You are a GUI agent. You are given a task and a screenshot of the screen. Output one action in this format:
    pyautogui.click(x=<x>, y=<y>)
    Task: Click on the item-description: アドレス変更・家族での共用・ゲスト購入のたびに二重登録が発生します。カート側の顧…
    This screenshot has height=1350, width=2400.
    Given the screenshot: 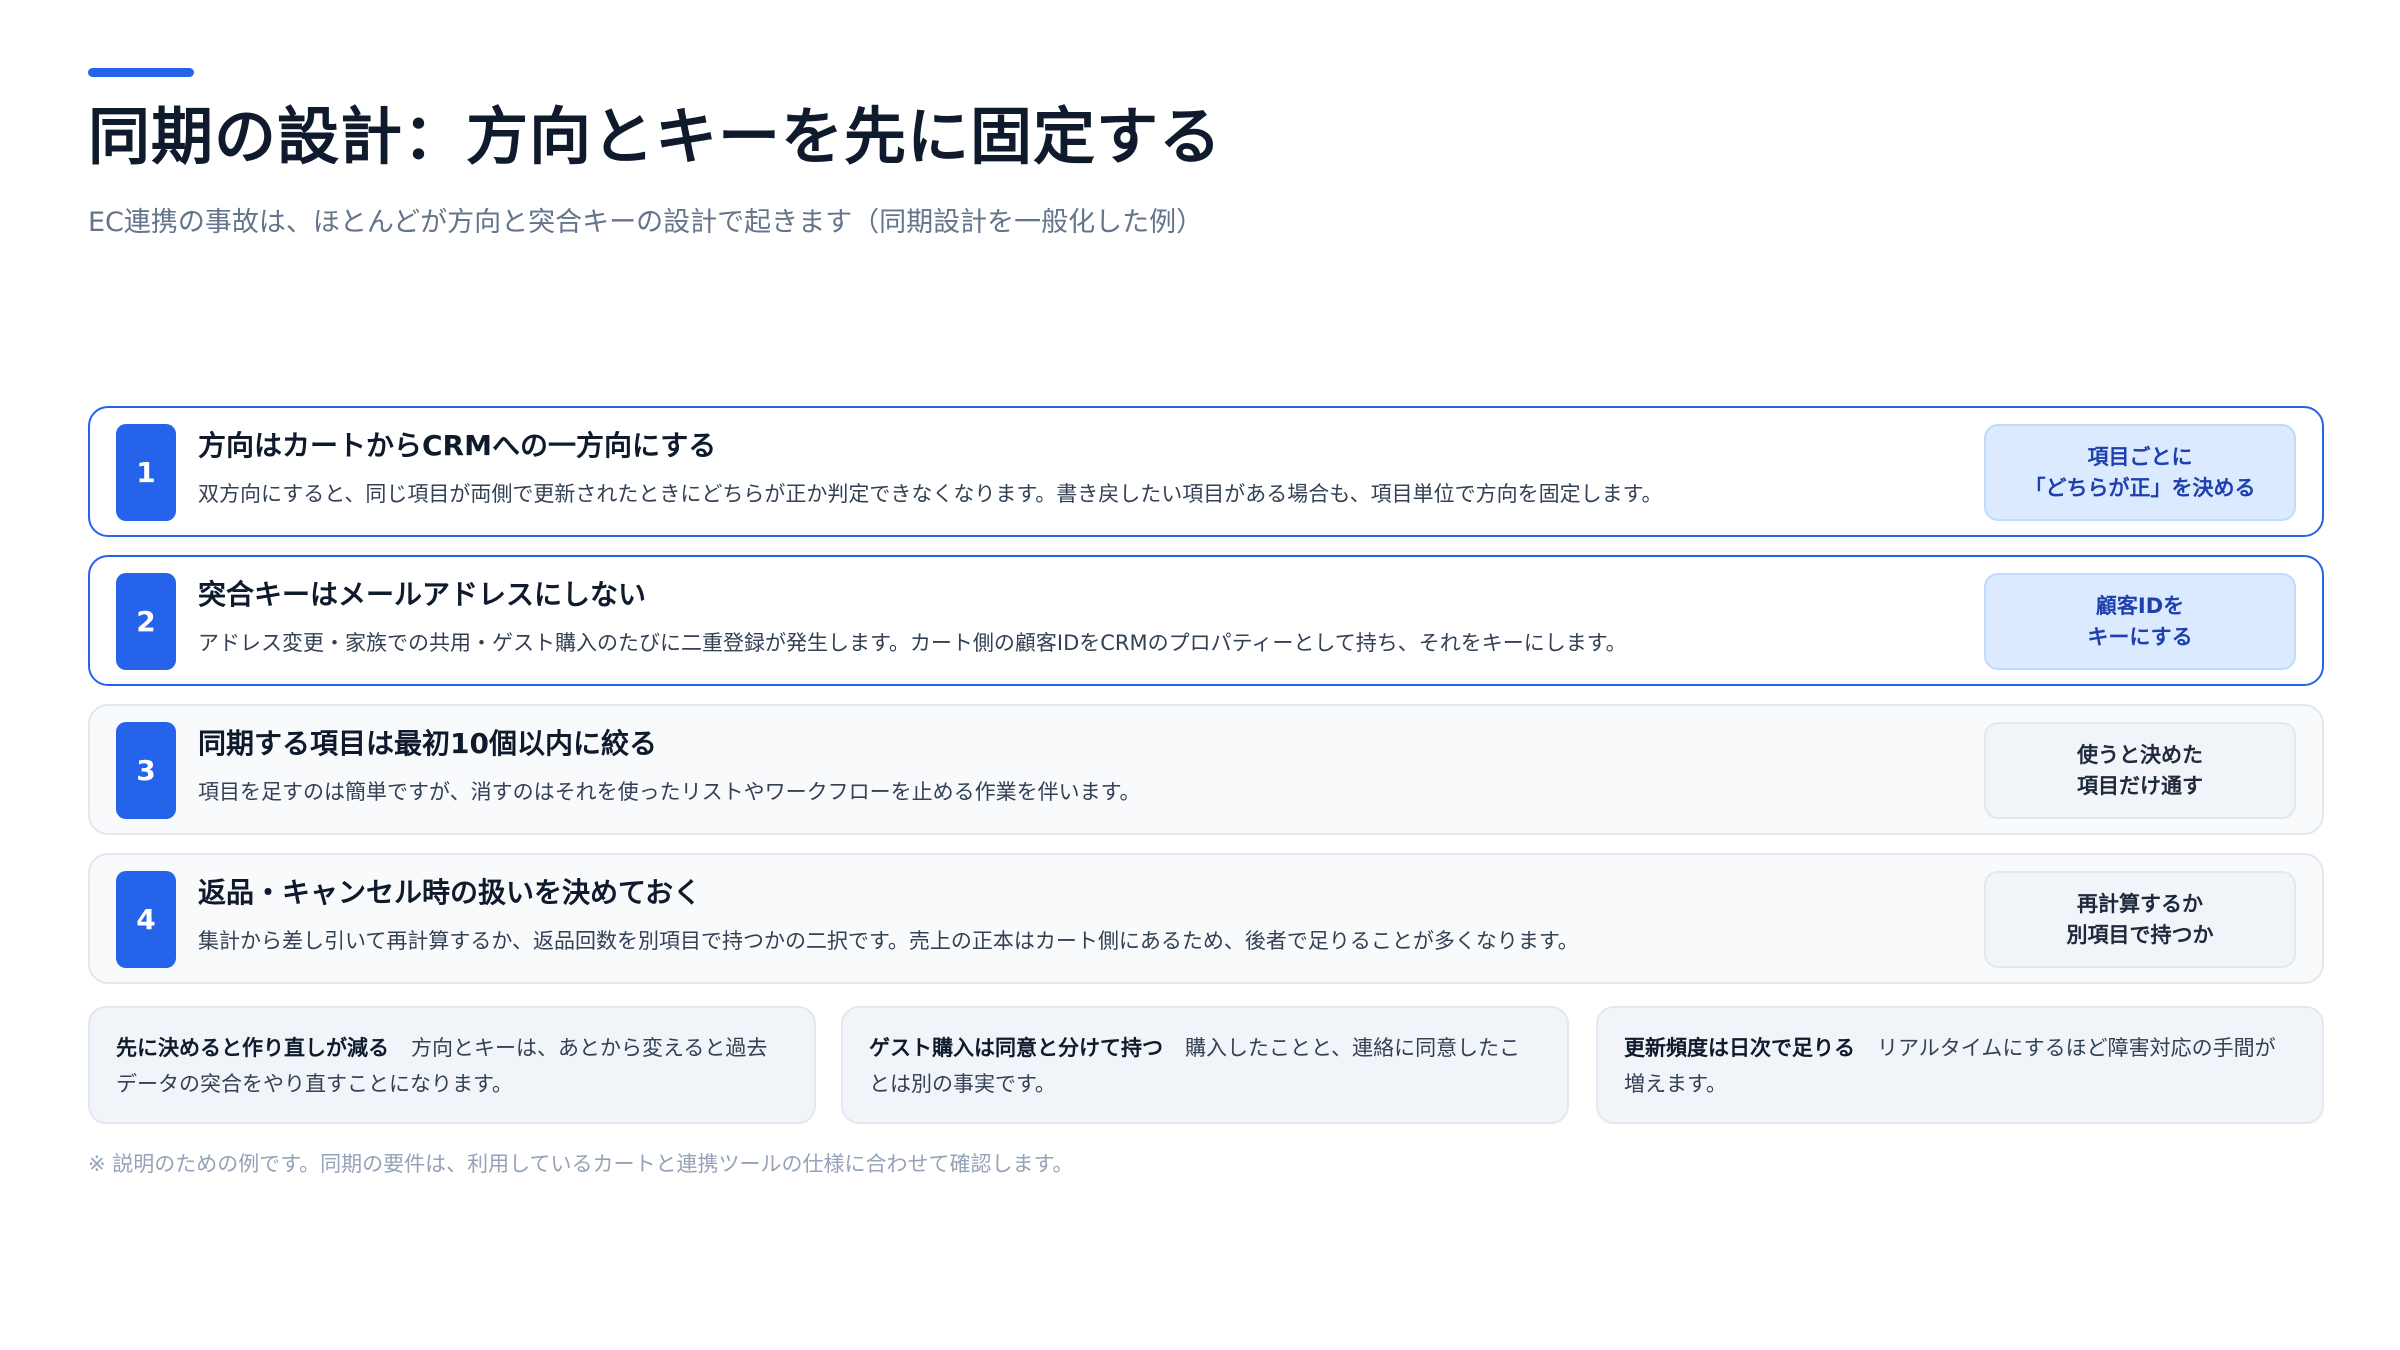 What is the action you would take?
    pyautogui.click(x=912, y=643)
    